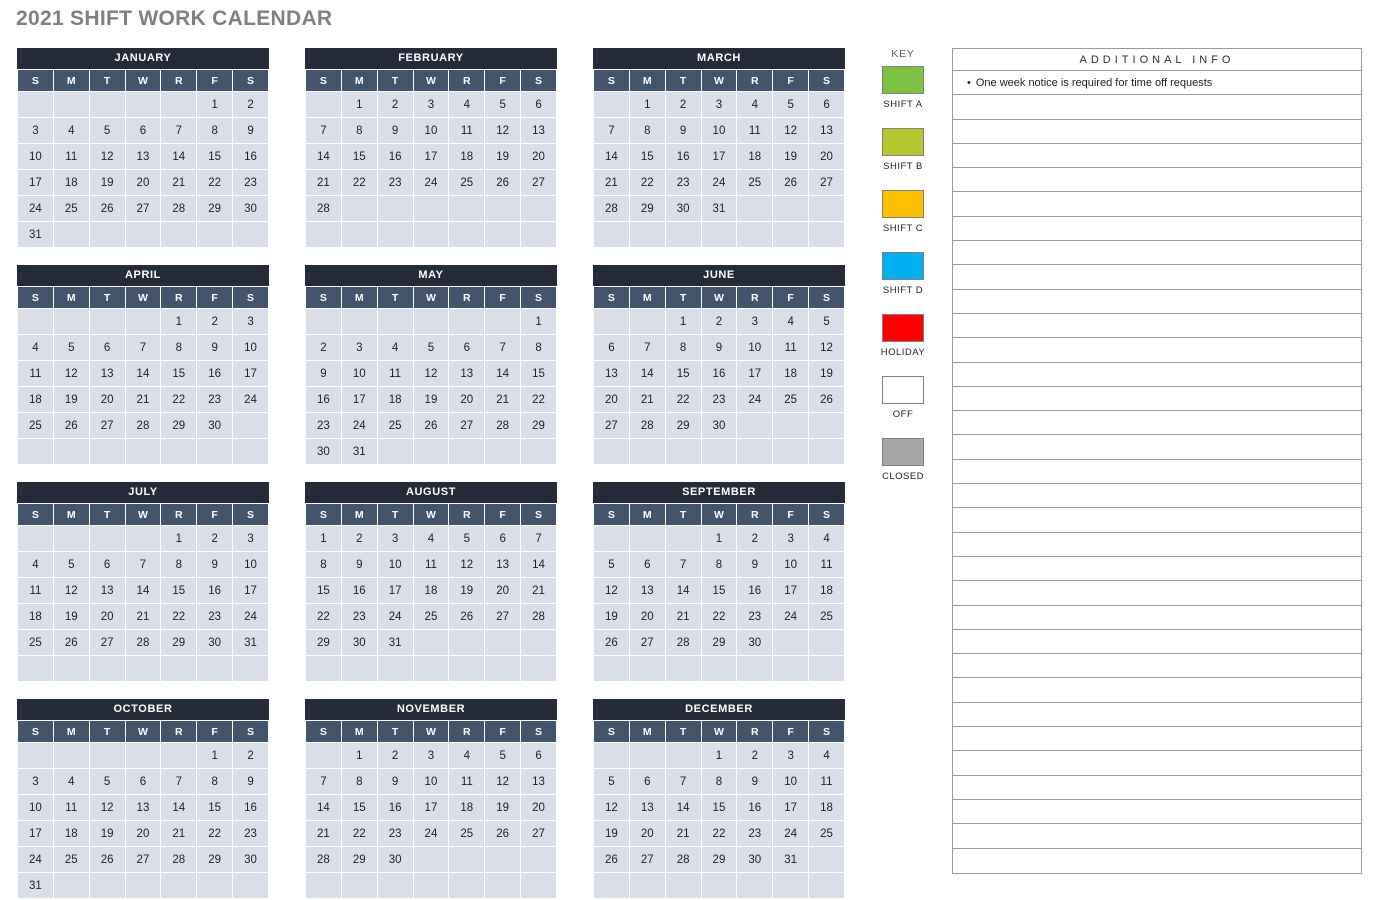  What do you see at coordinates (71, 399) in the screenshot?
I see `day-cell: 19` at bounding box center [71, 399].